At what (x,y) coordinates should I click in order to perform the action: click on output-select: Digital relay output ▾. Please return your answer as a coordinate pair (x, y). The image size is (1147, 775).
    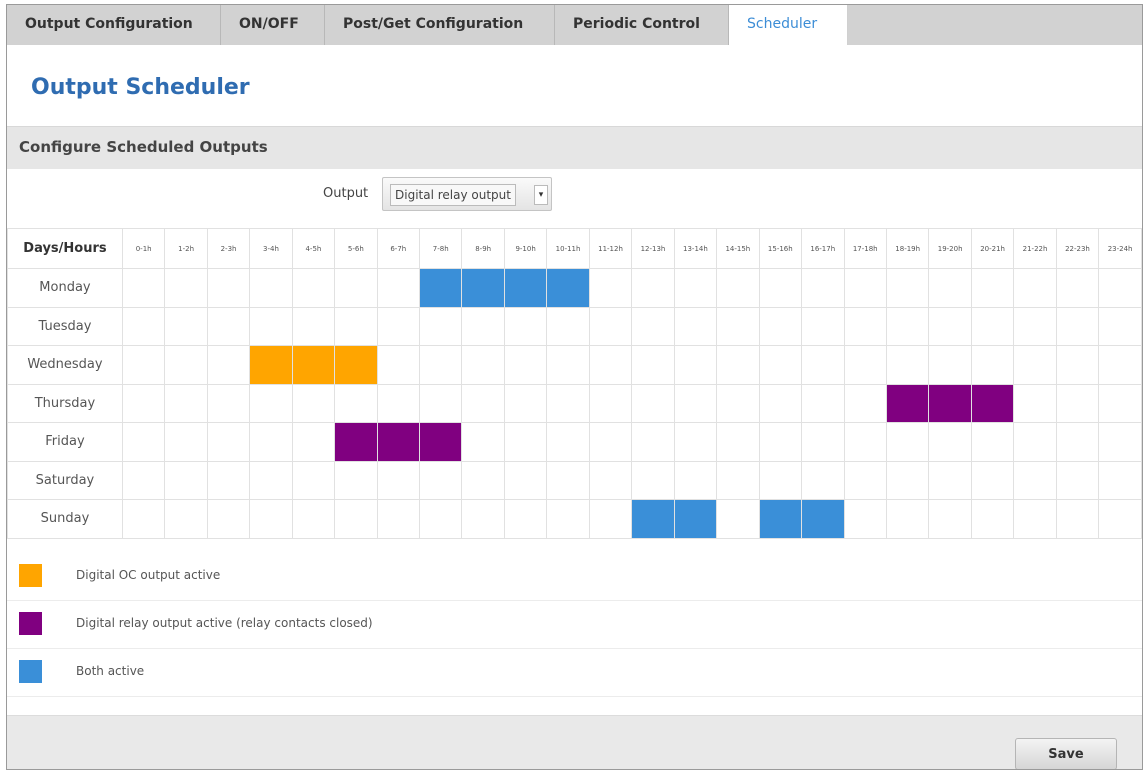
    Looking at the image, I should click on (467, 194).